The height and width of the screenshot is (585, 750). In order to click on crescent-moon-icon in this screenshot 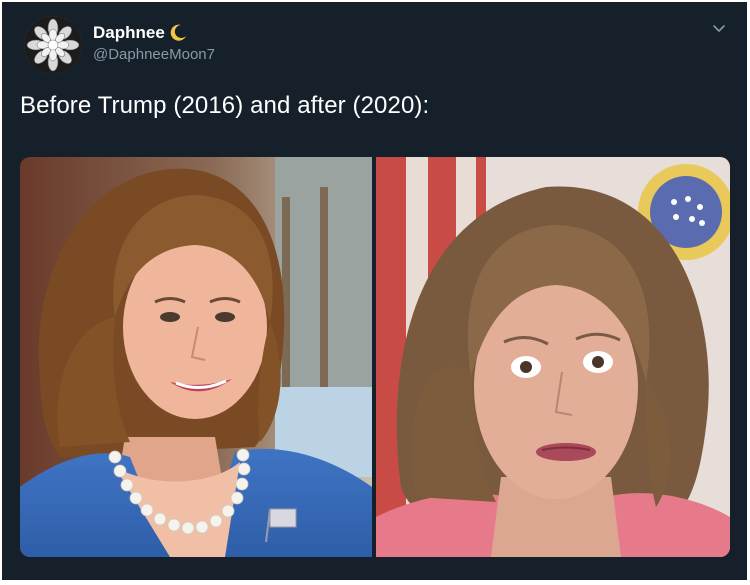, I will do `click(178, 33)`.